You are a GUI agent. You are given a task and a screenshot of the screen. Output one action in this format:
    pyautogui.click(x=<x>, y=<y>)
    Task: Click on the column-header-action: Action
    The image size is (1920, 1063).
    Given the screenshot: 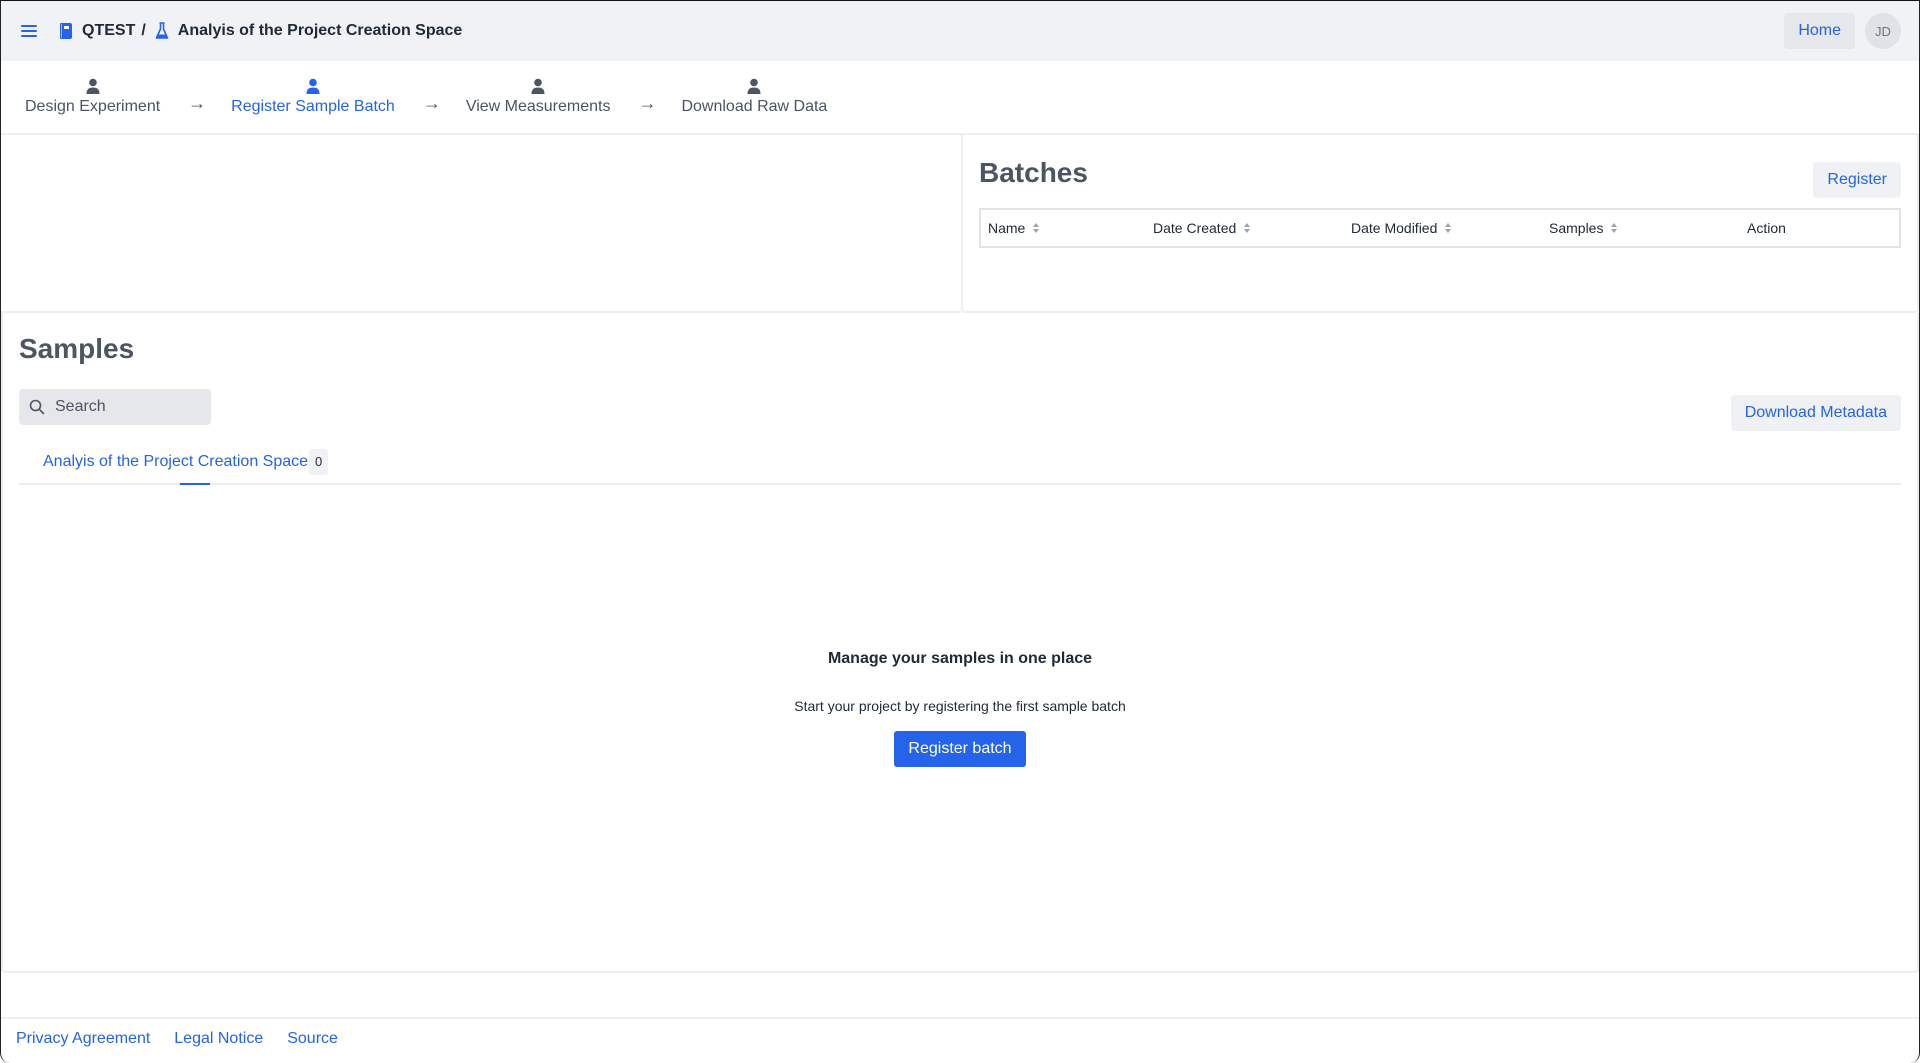 What is the action you would take?
    pyautogui.click(x=1766, y=228)
    